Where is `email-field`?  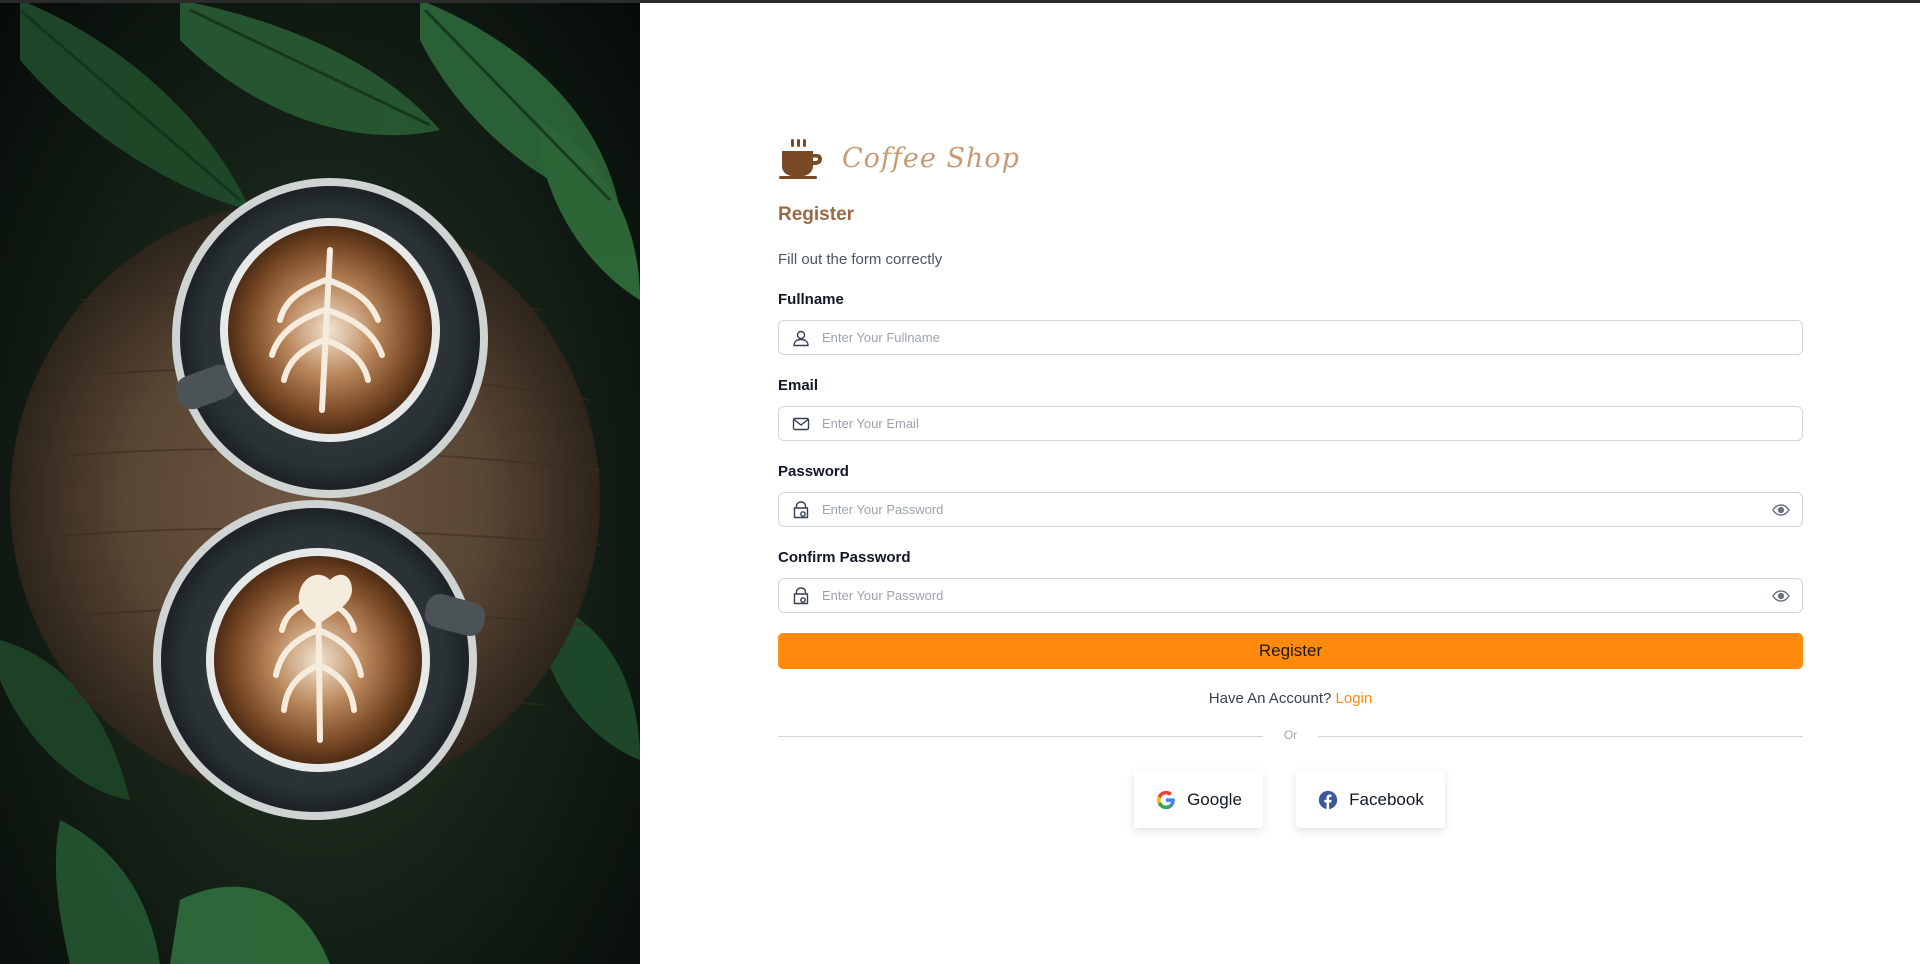 email-field is located at coordinates (1290, 423).